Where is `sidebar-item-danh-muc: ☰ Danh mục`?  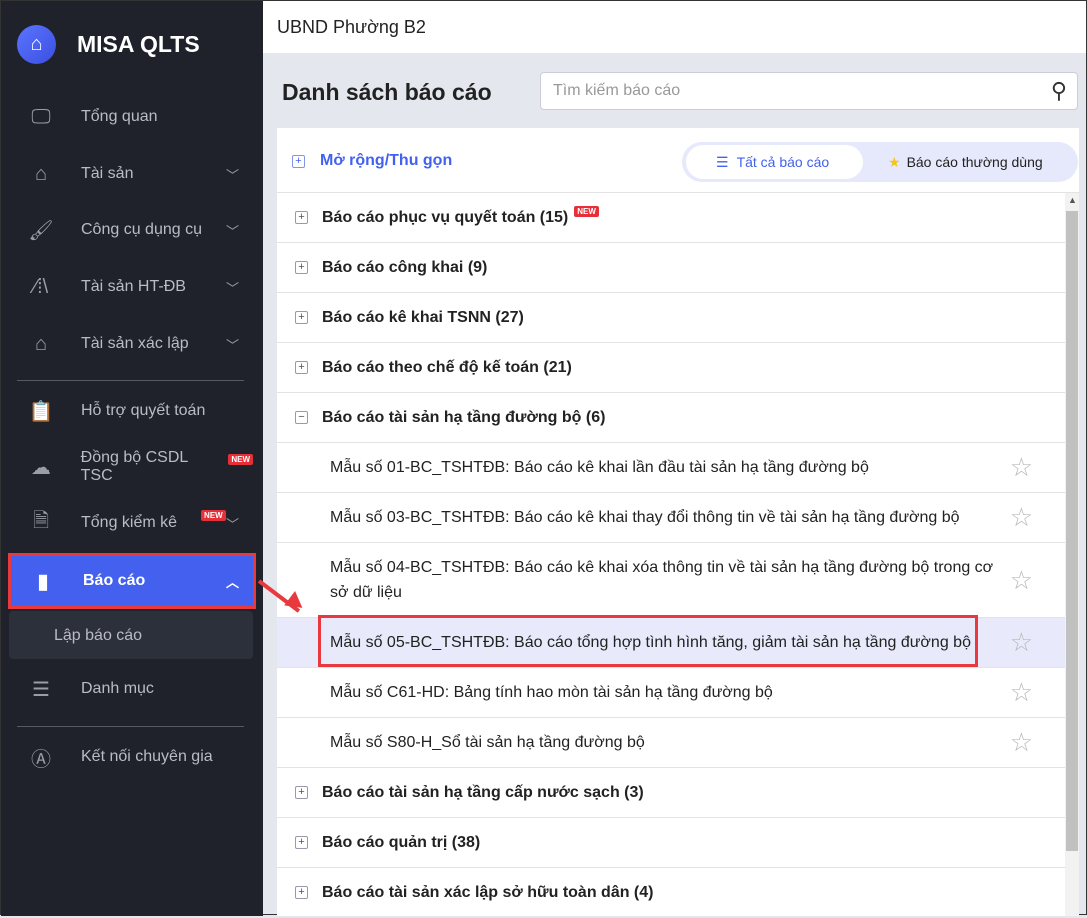 sidebar-item-danh-muc: ☰ Danh mục is located at coordinates (131, 689).